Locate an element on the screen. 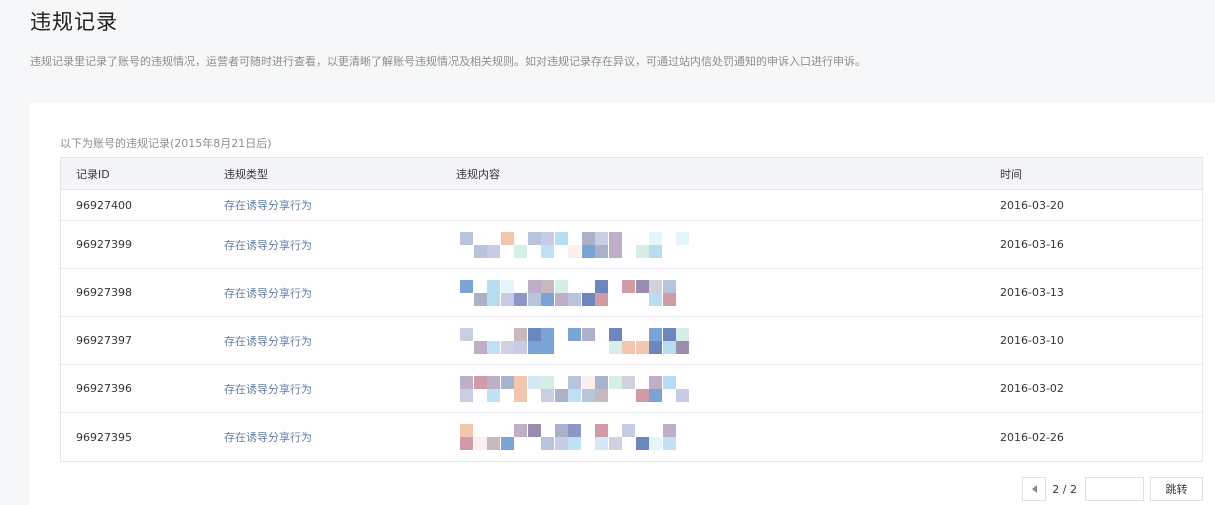 The height and width of the screenshot is (505, 1215). table-header: 记录ID 违规类型 违规内容 时间 is located at coordinates (631, 174).